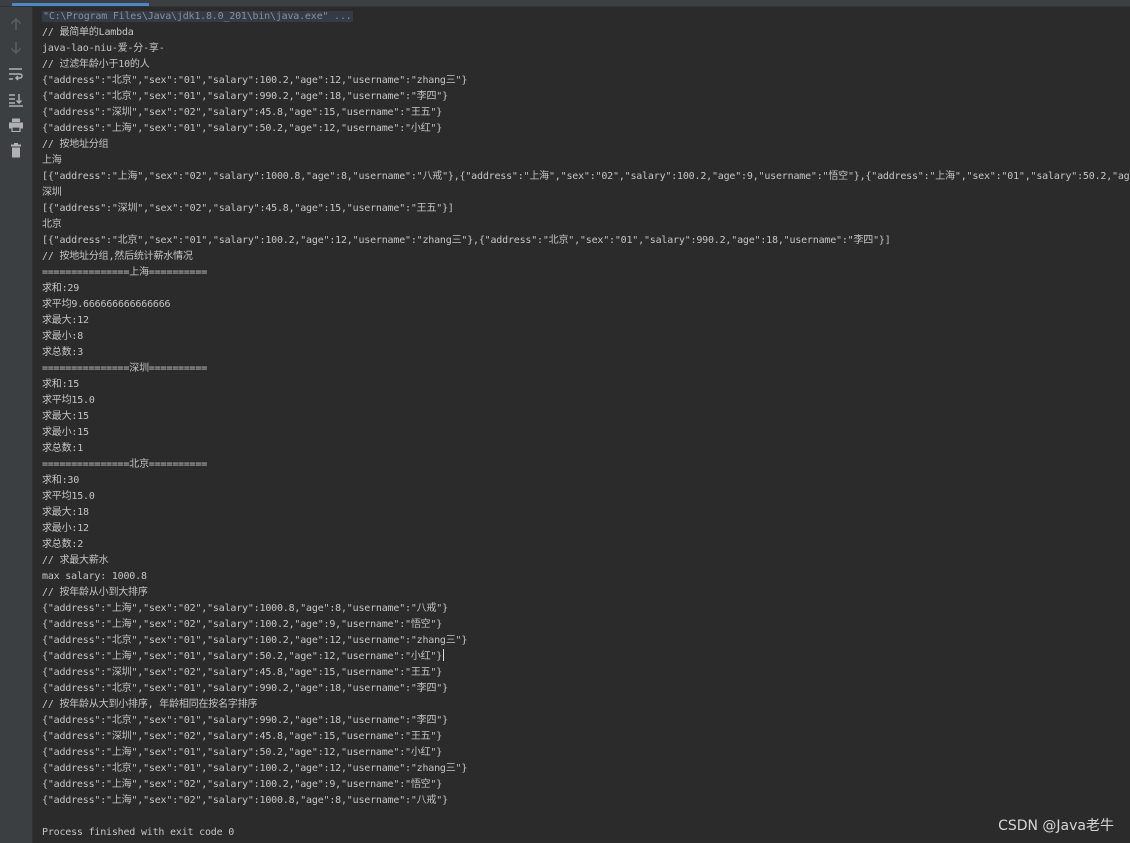  Describe the element at coordinates (65, 432) in the screenshot. I see `console-line-text: 求最小:15` at that location.